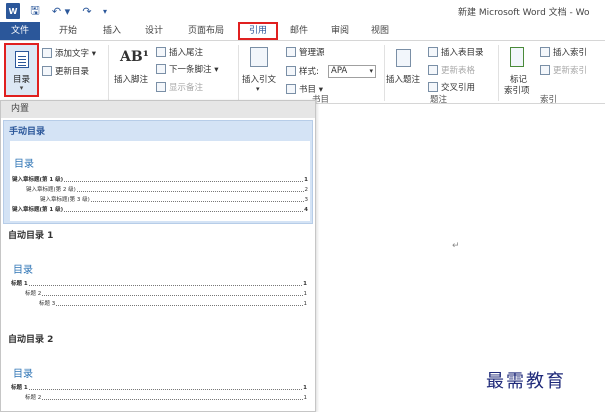  Describe the element at coordinates (259, 57) in the screenshot. I see `insert-citation-icon` at that location.